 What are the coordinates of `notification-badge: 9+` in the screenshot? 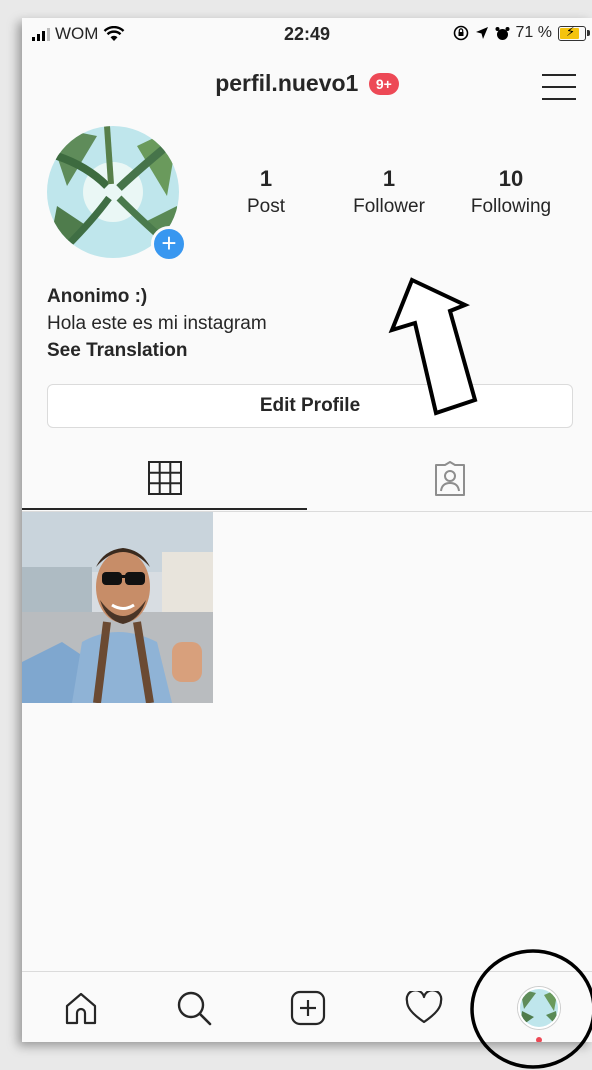 It's located at (383, 83).